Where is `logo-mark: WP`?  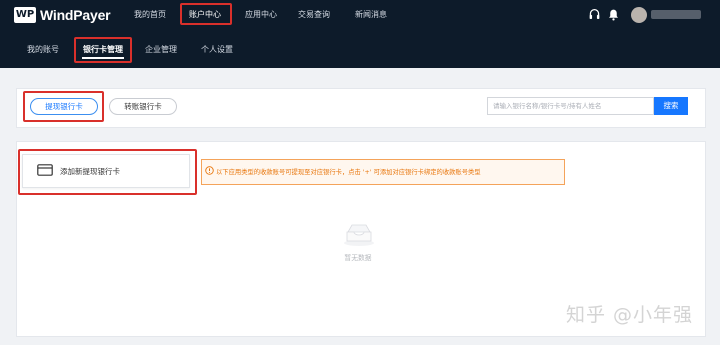 logo-mark: WP is located at coordinates (25, 15).